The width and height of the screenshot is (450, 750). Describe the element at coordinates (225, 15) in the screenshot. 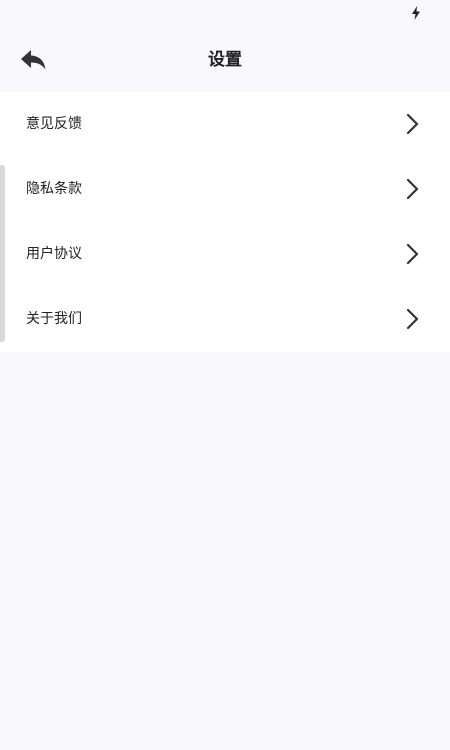

I see `status-bar` at that location.